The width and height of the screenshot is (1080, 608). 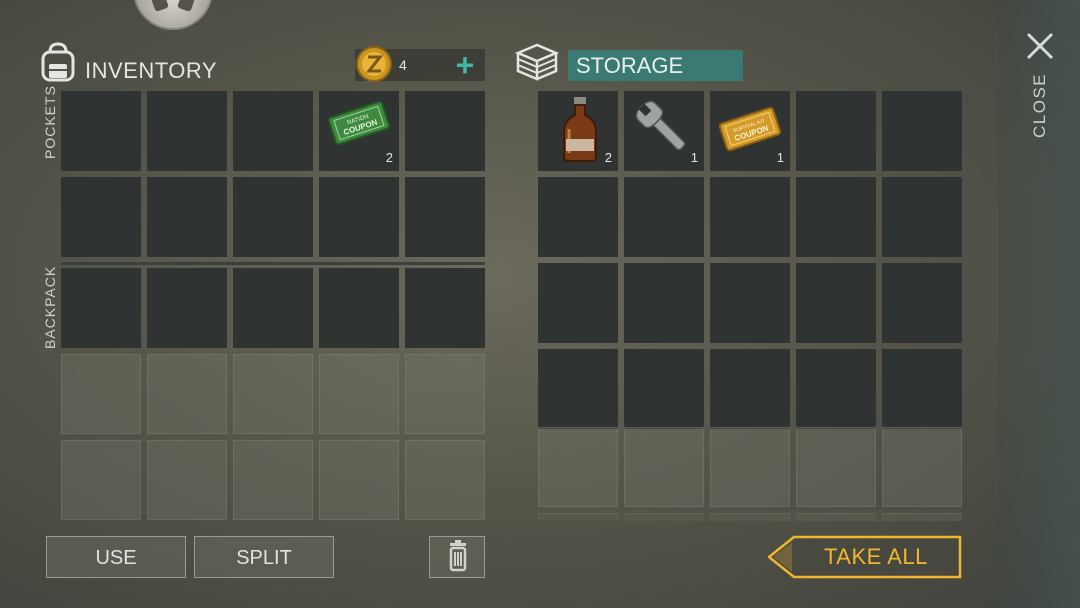 What do you see at coordinates (116, 557) in the screenshot?
I see `use-button: USE` at bounding box center [116, 557].